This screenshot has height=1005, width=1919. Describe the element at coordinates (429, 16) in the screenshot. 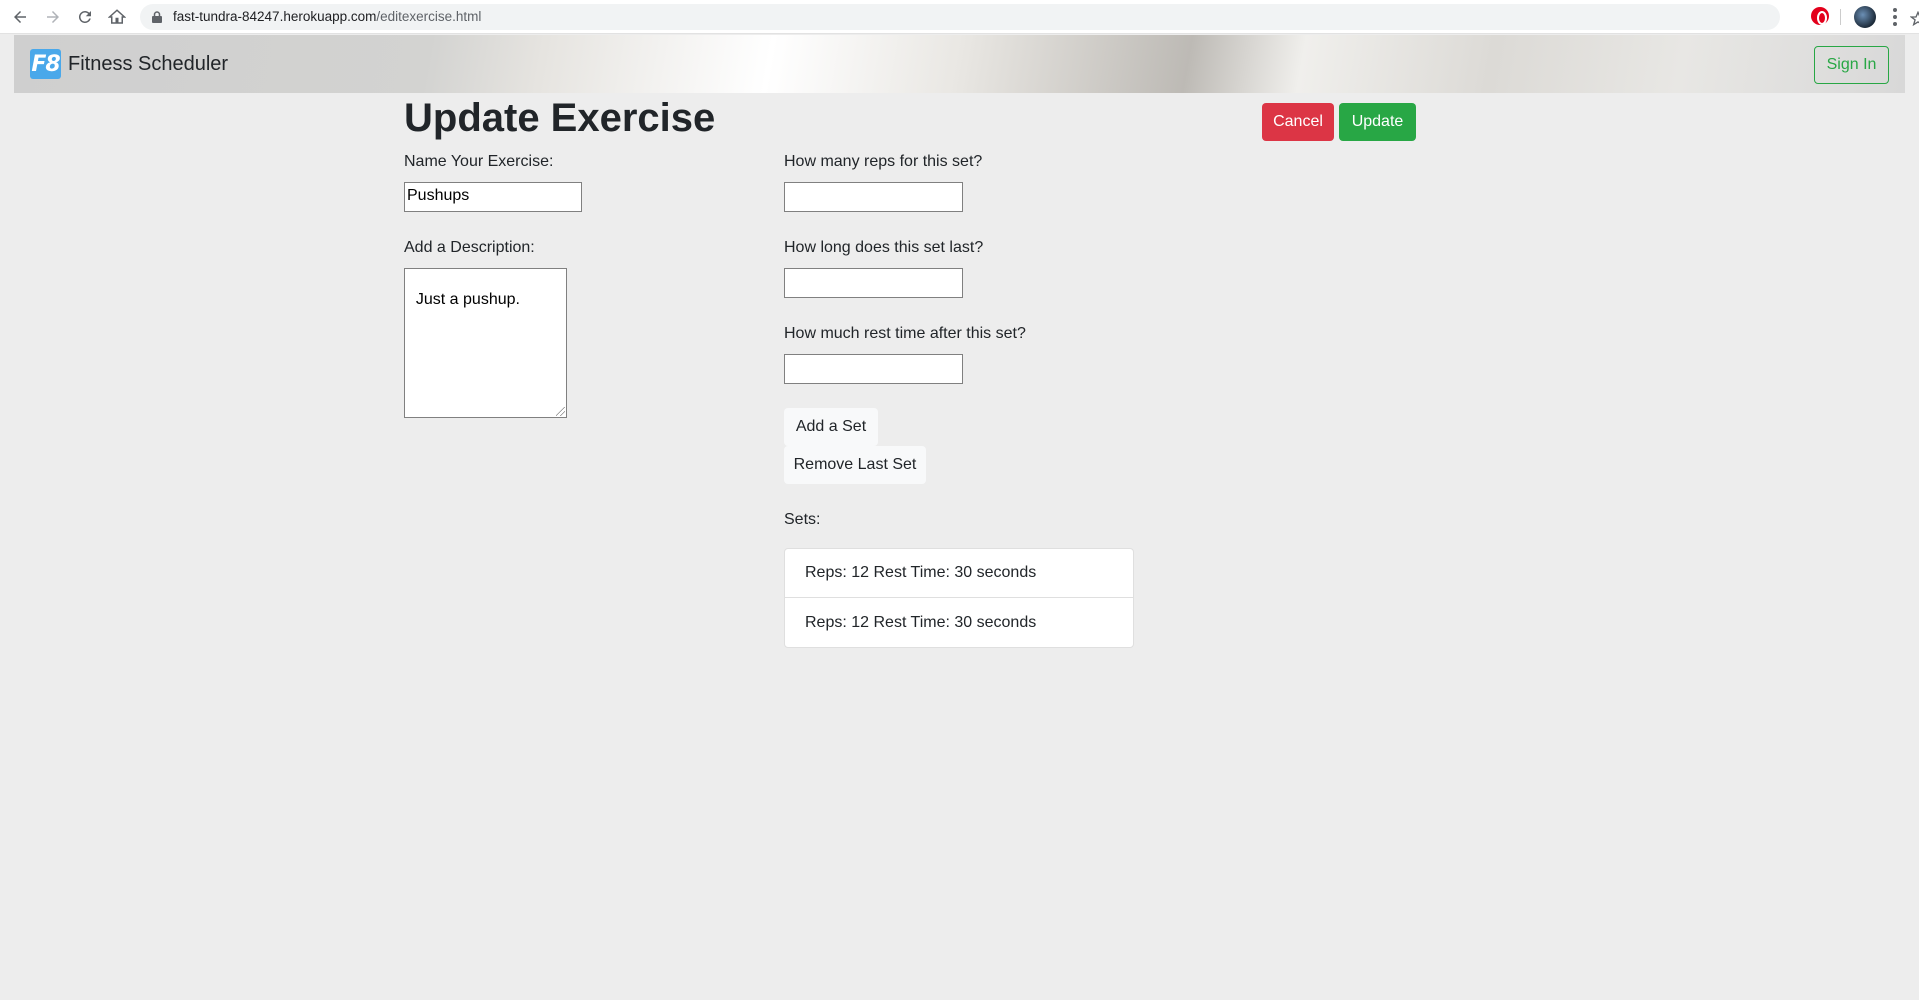

I see `url-path: /editexercise.html` at that location.